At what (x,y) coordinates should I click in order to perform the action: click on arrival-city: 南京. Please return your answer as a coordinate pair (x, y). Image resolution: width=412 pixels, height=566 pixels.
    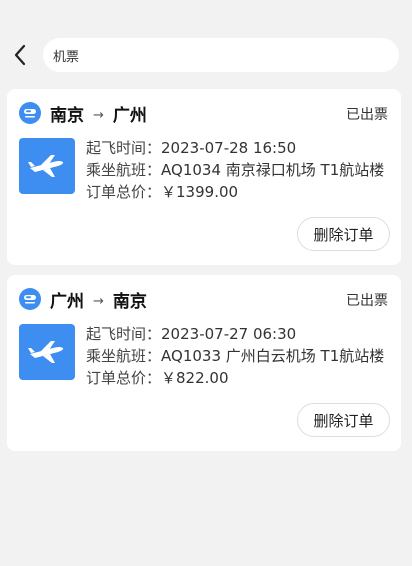
    Looking at the image, I should click on (129, 301).